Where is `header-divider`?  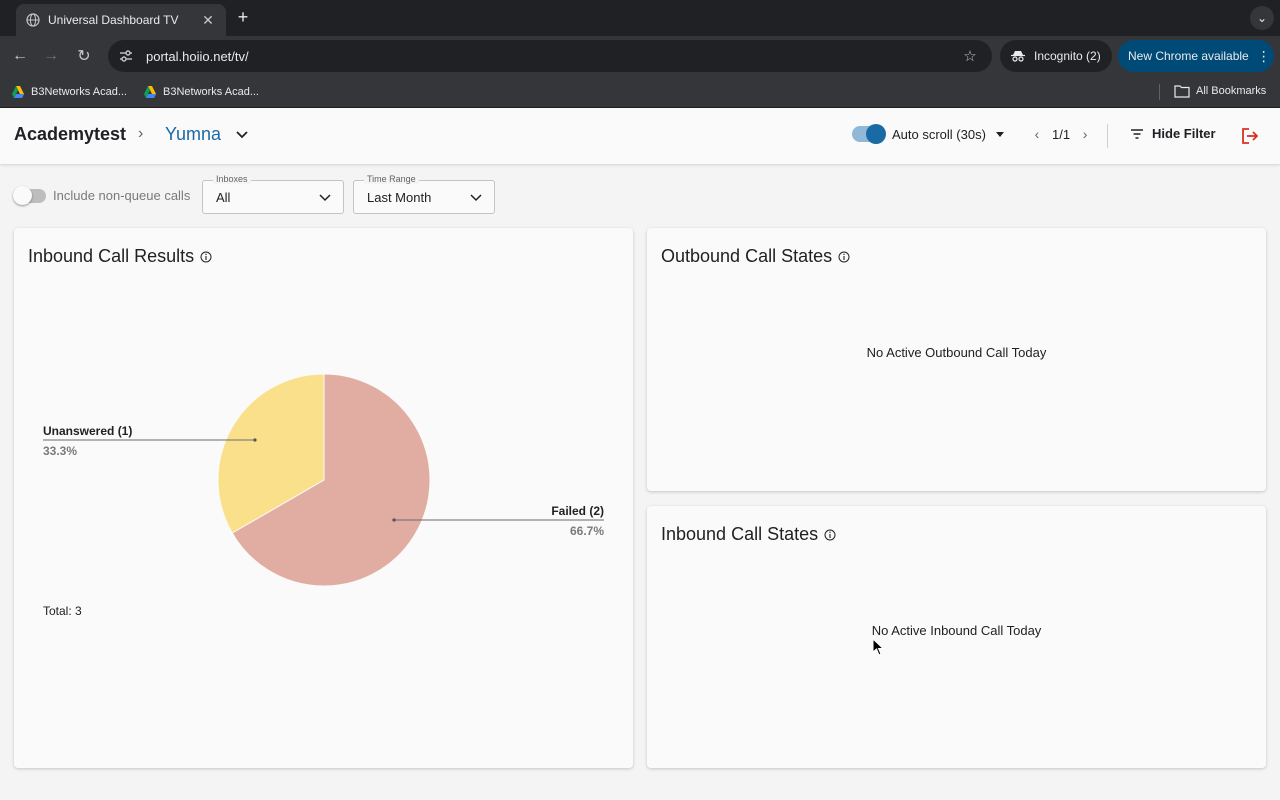
header-divider is located at coordinates (1107, 136).